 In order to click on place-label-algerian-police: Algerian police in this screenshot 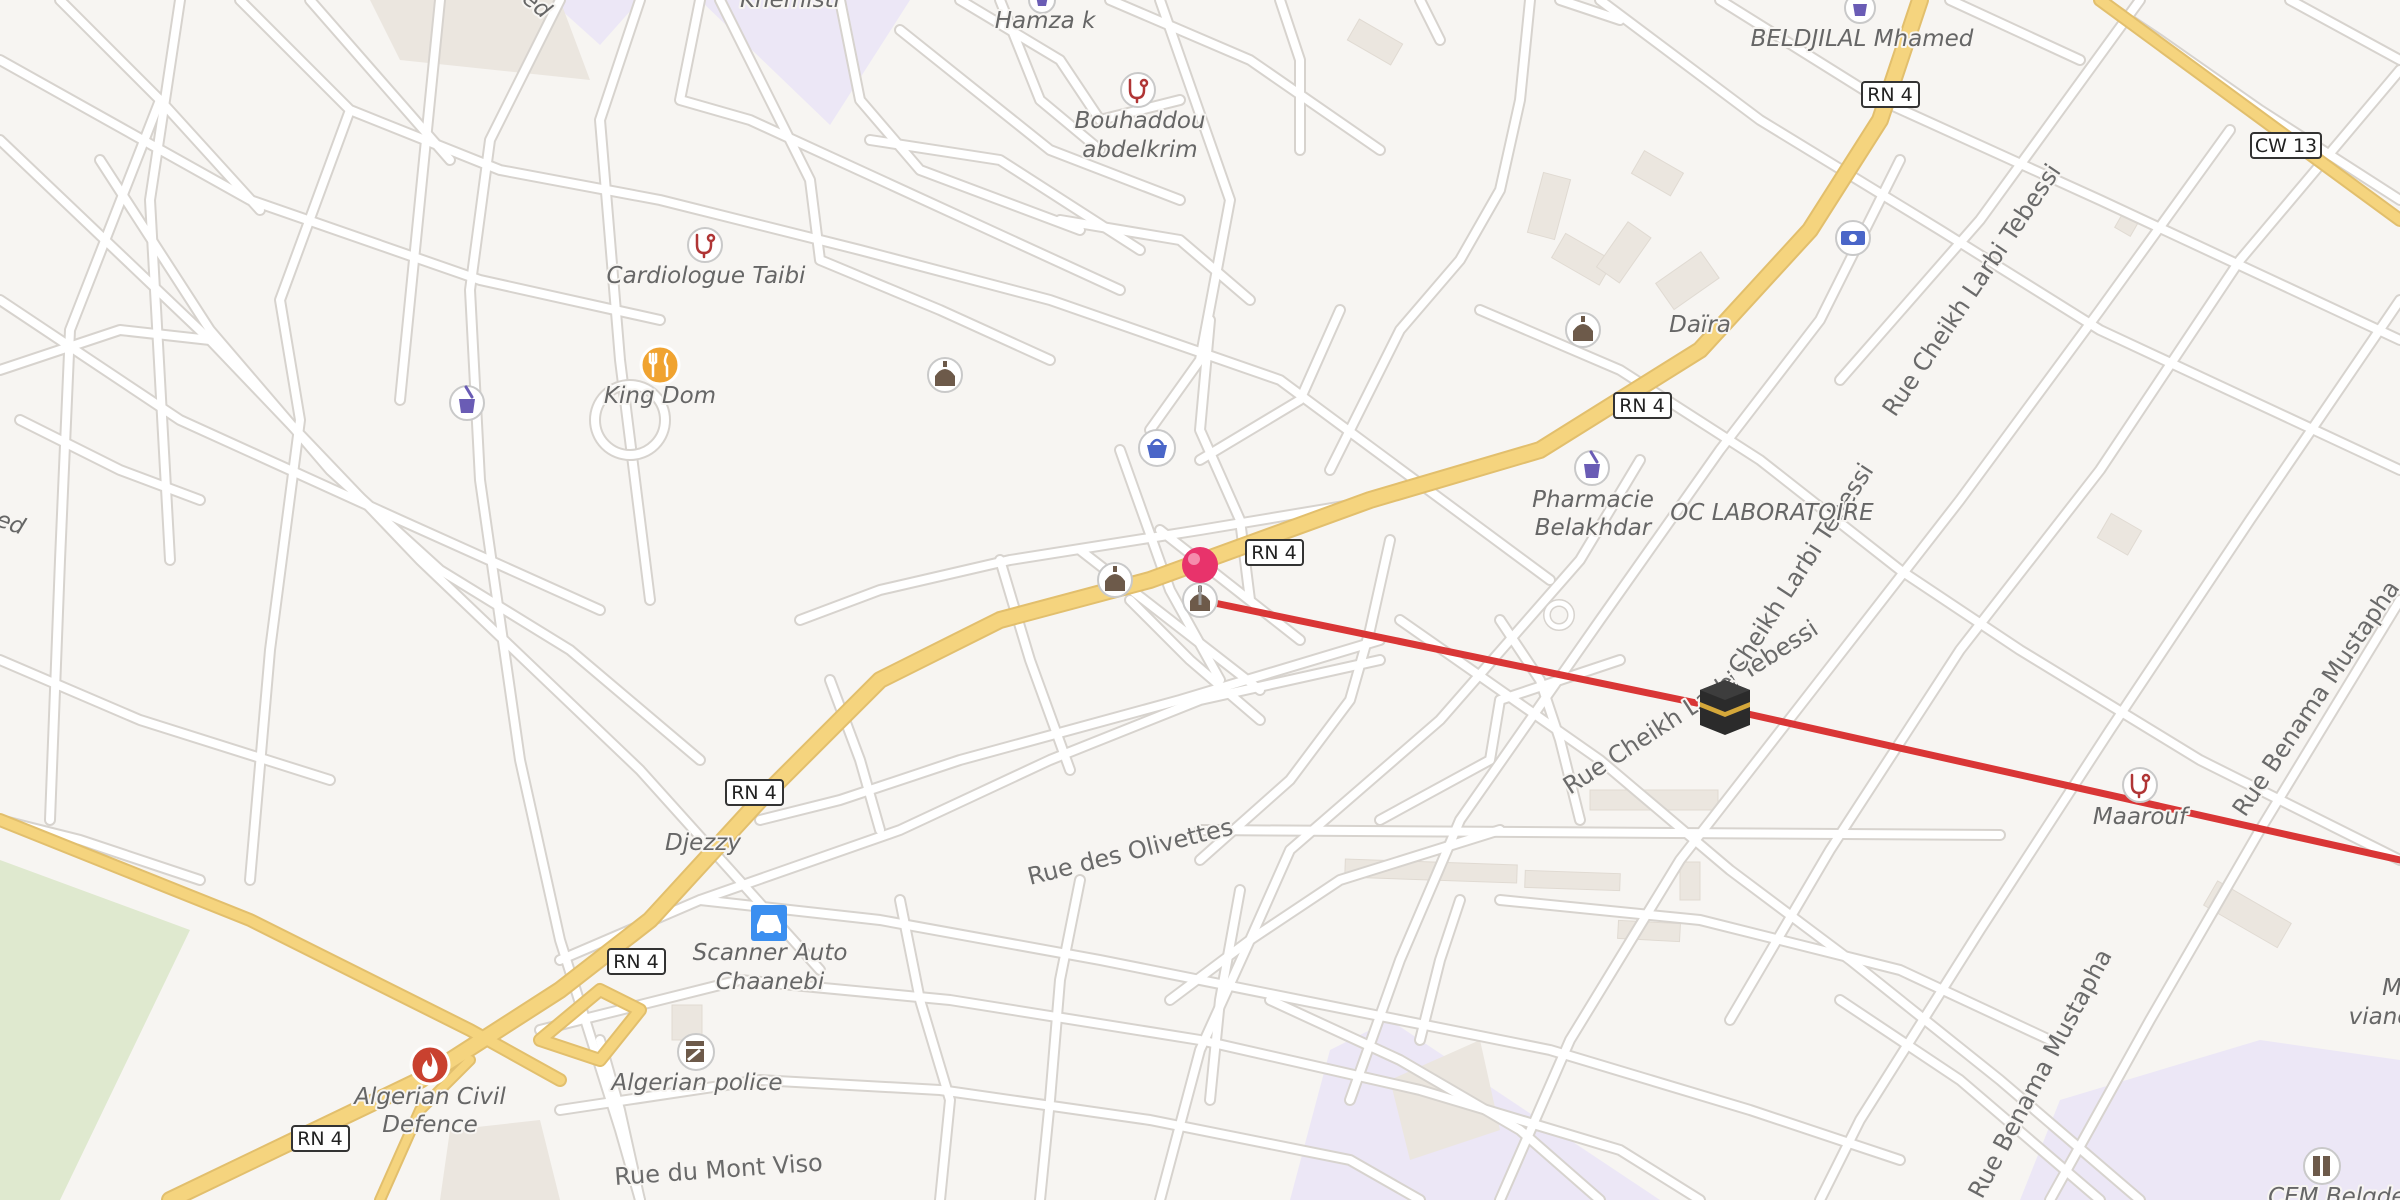, I will do `click(696, 1083)`.